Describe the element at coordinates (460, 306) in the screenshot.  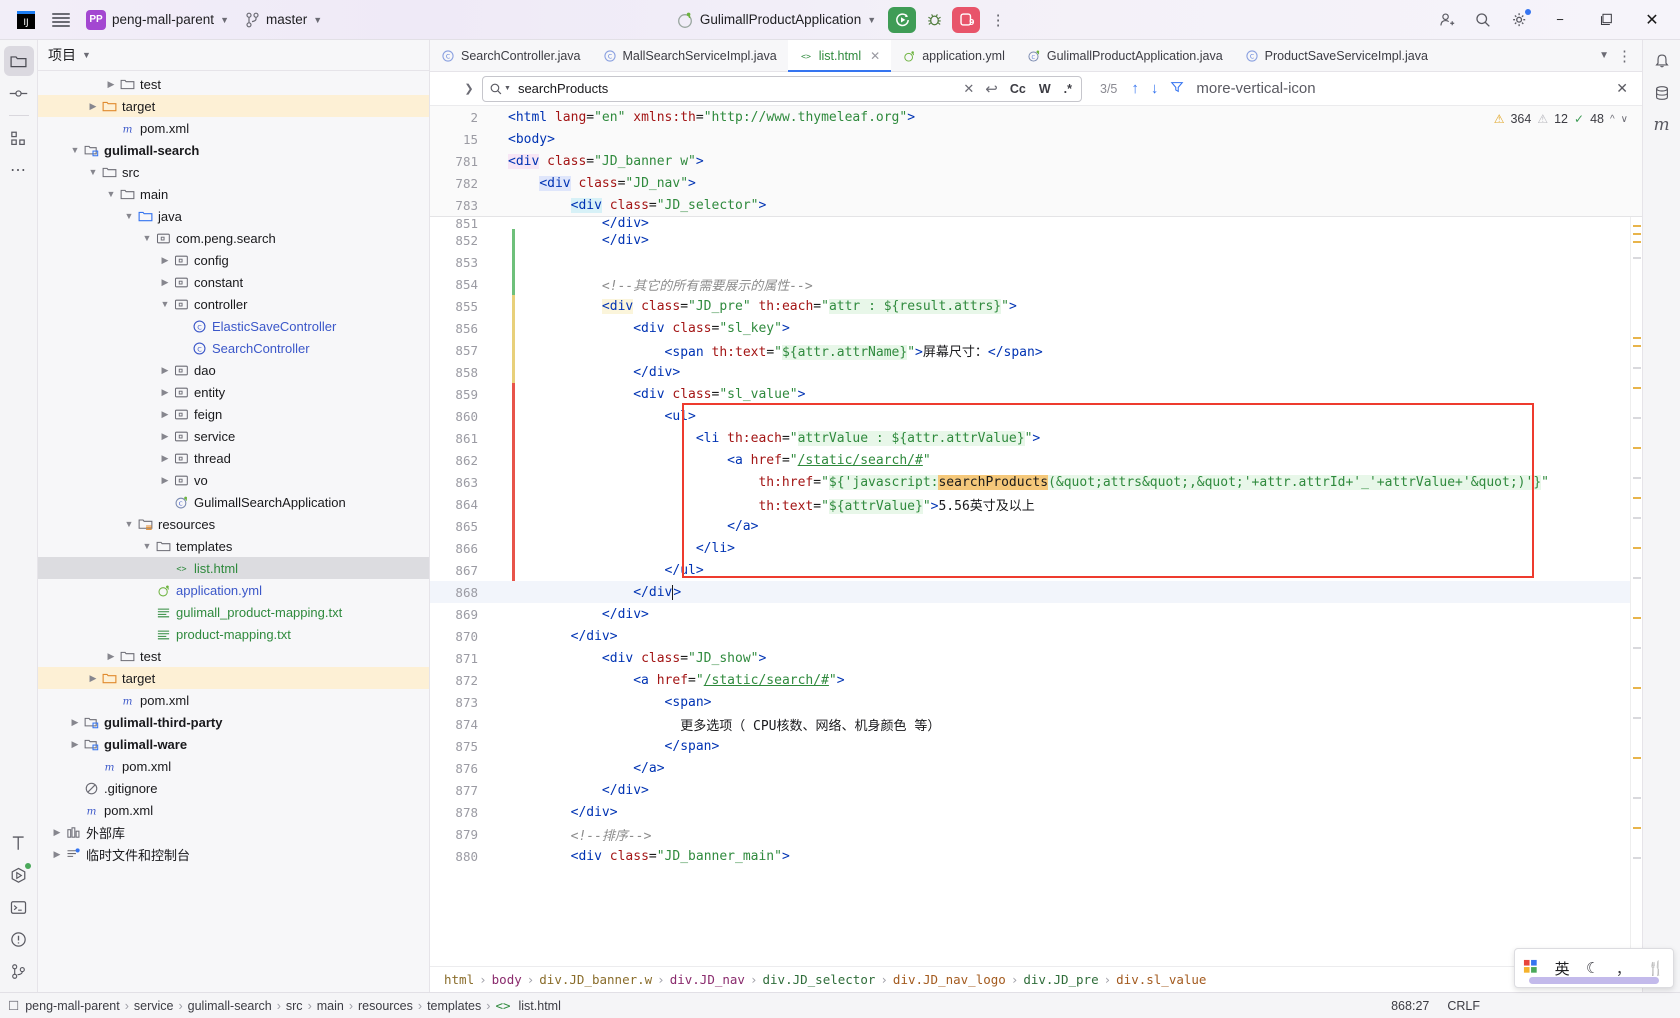
I see `line-number: 855` at that location.